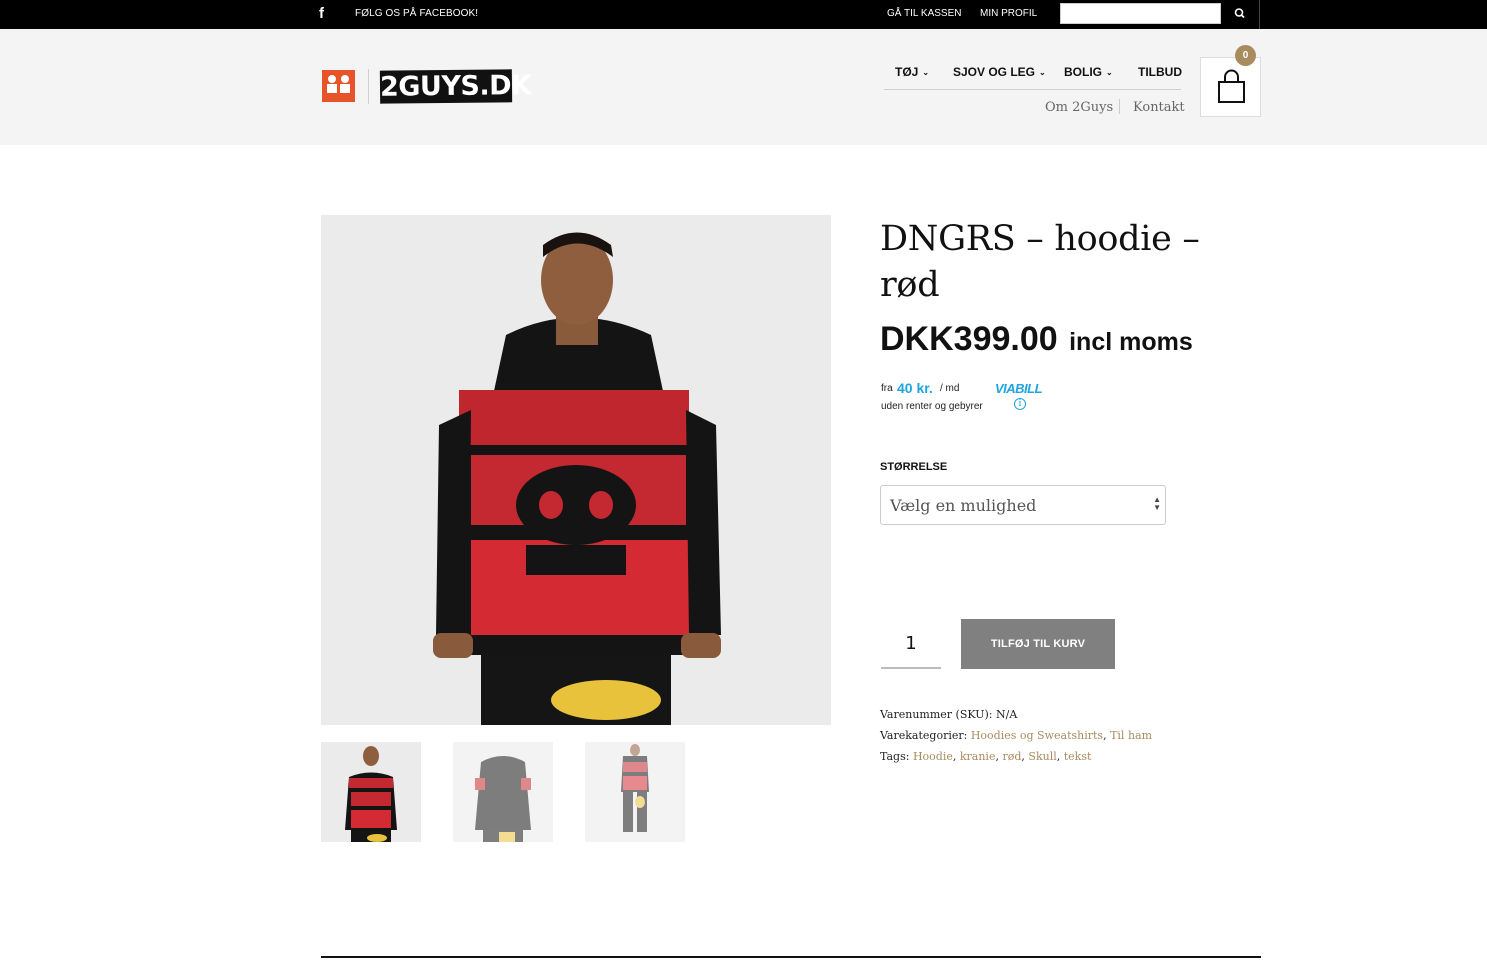  What do you see at coordinates (924, 735) in the screenshot?
I see `categories-label: Varekategorier:` at bounding box center [924, 735].